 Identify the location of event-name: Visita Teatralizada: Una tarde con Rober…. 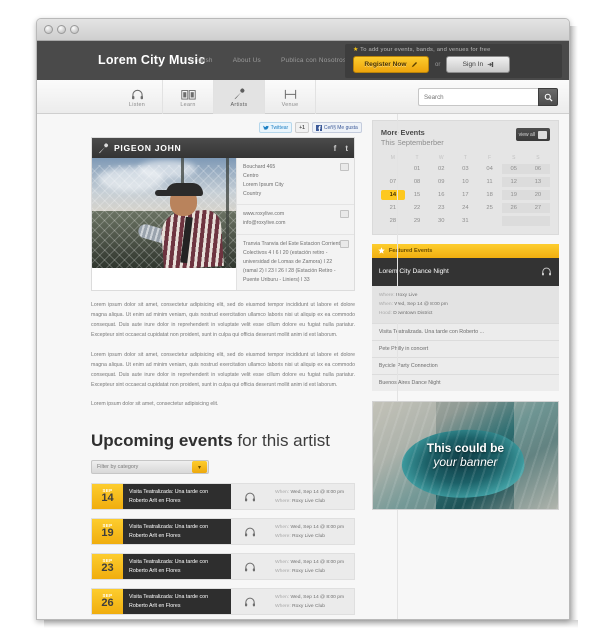
(177, 497).